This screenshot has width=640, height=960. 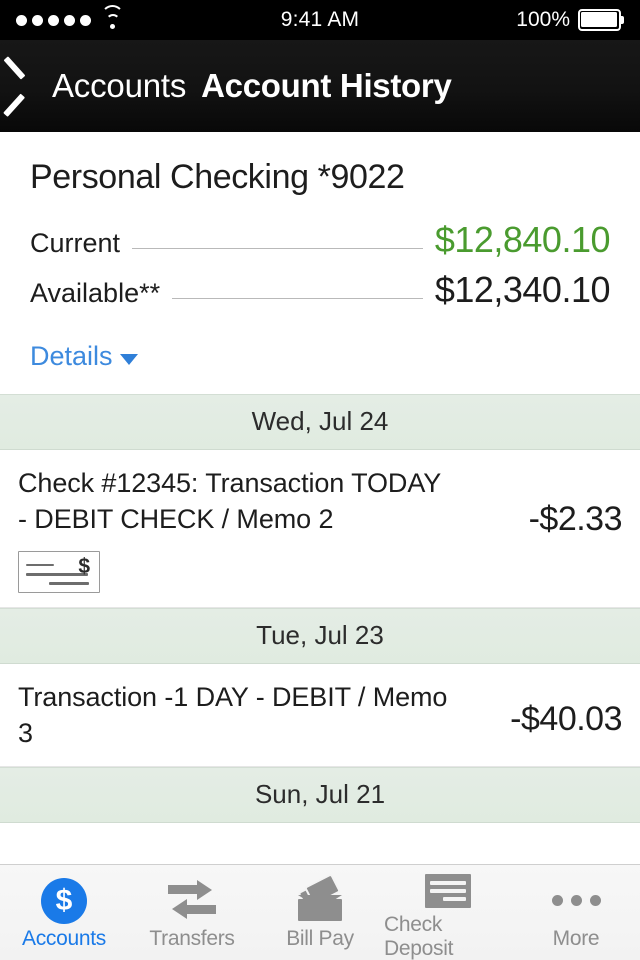 I want to click on section-date-header: Tue, Jul 23, so click(x=320, y=635).